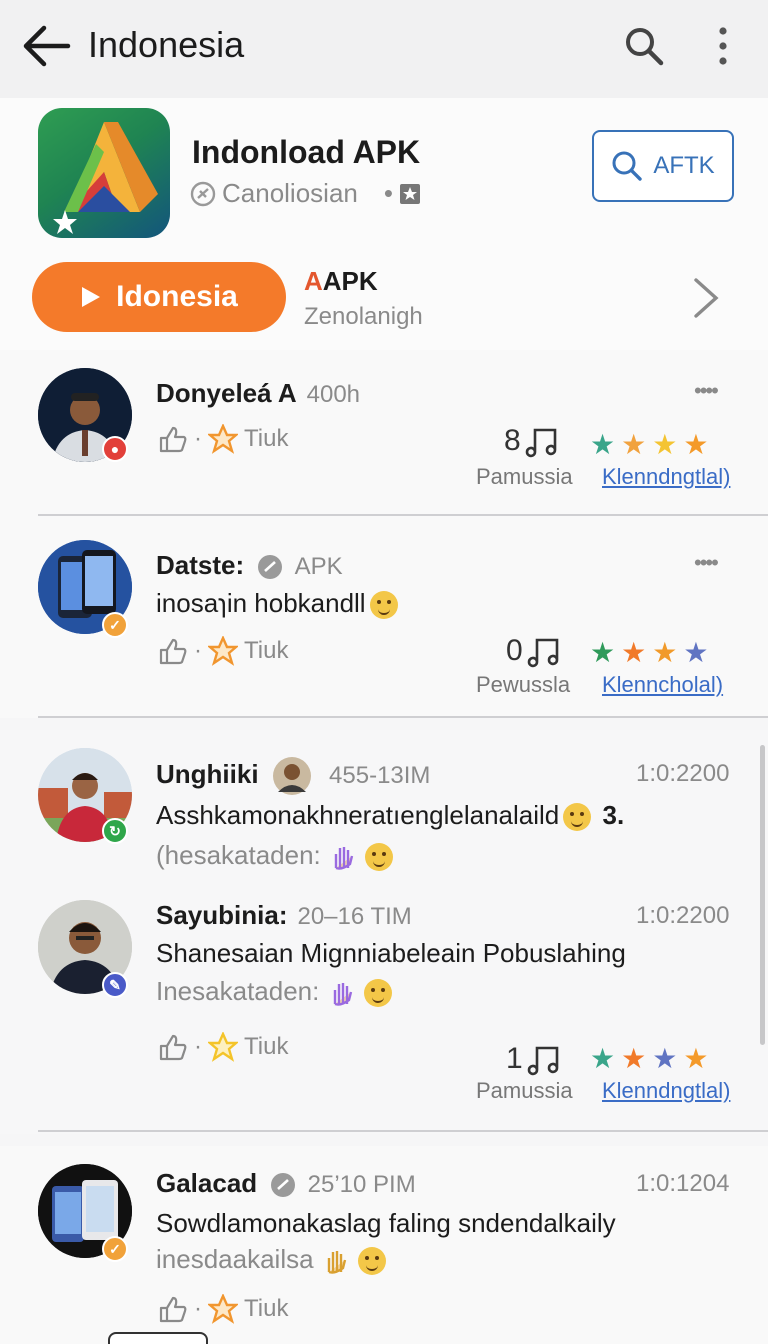 The height and width of the screenshot is (1344, 768). I want to click on review-text: Asshkamonakhneratıenglelanalaild 3., so click(390, 816).